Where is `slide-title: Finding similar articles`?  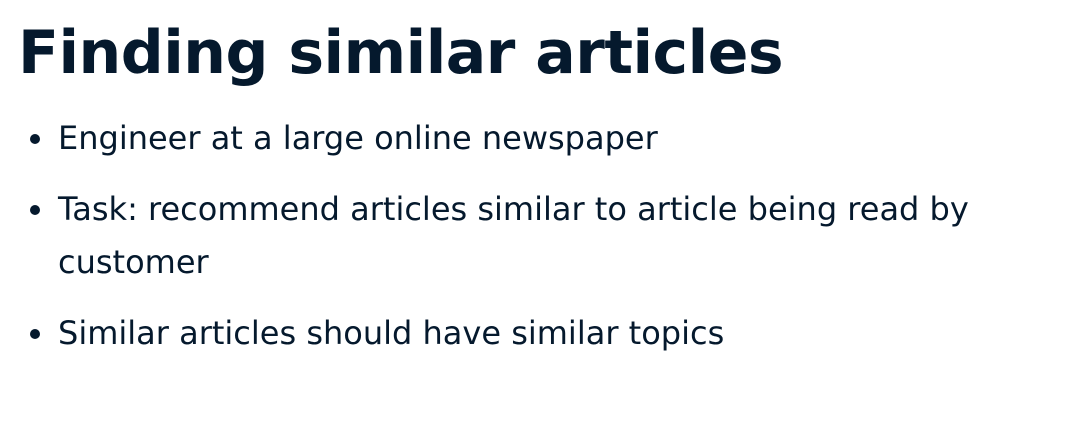
slide-title: Finding similar articles is located at coordinates (401, 53).